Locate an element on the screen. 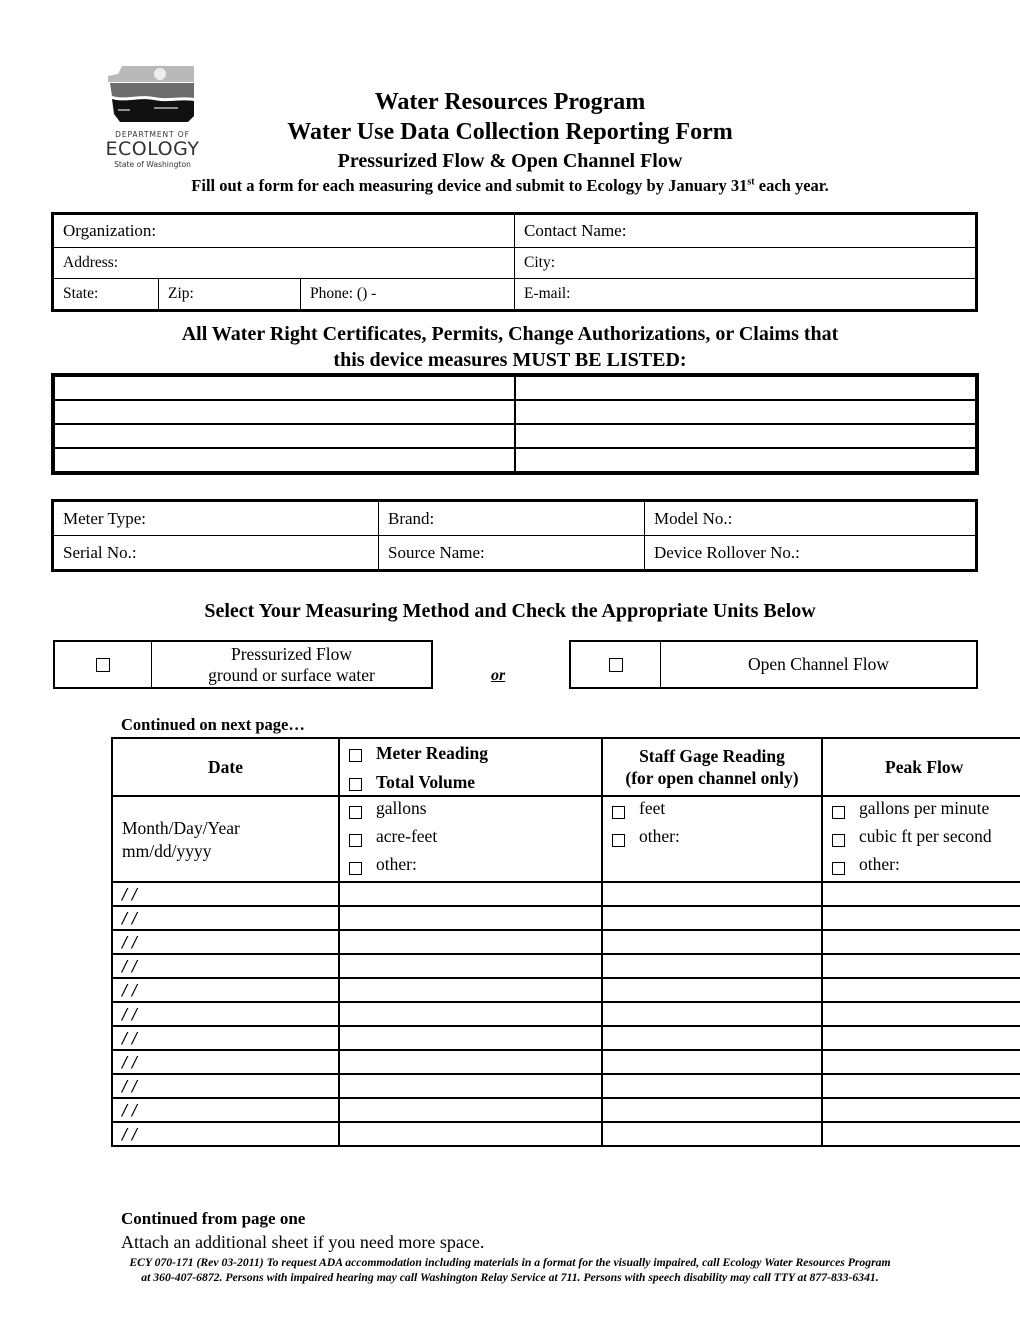 The width and height of the screenshot is (1020, 1320). feet-checkbox is located at coordinates (618, 812).